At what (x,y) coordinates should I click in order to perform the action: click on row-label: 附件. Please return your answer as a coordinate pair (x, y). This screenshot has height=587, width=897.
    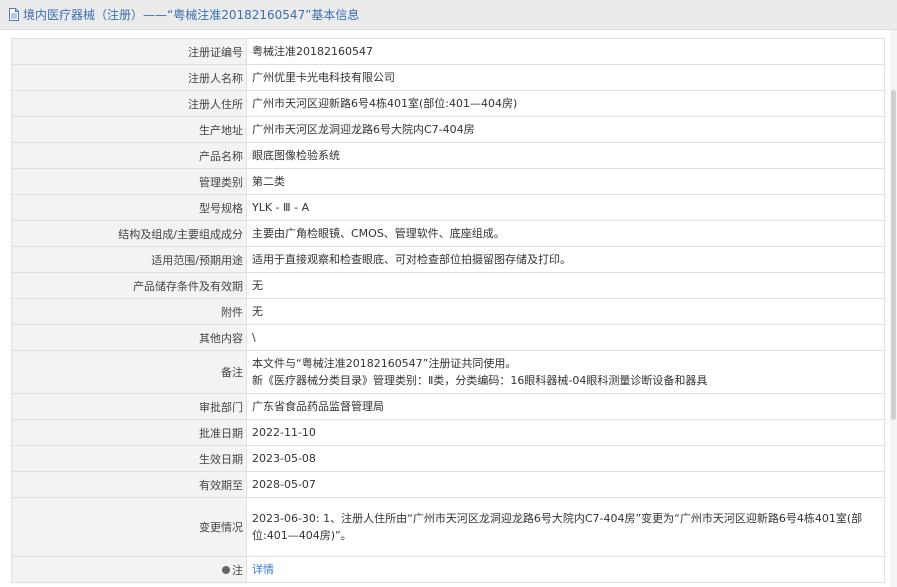
    Looking at the image, I should click on (129, 311).